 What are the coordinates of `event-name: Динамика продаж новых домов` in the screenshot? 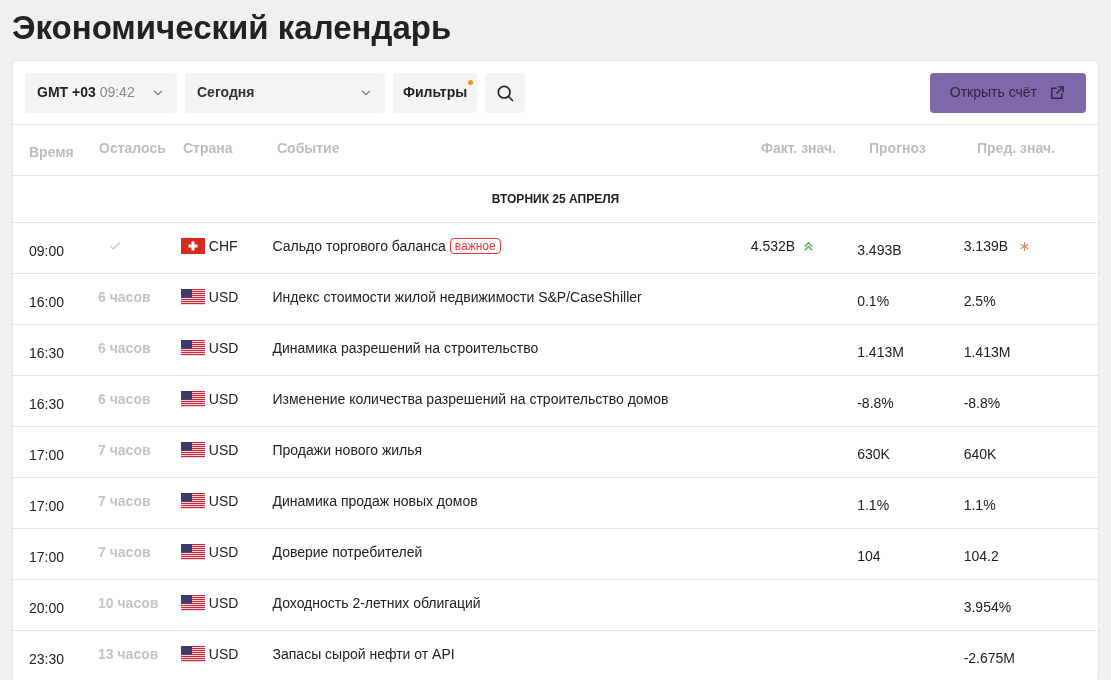 It's located at (375, 501).